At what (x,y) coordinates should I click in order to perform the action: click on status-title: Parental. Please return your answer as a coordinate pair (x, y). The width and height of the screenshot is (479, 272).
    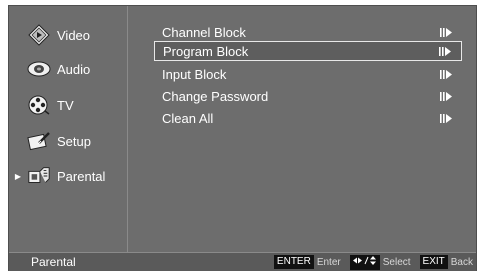
    Looking at the image, I should click on (53, 262).